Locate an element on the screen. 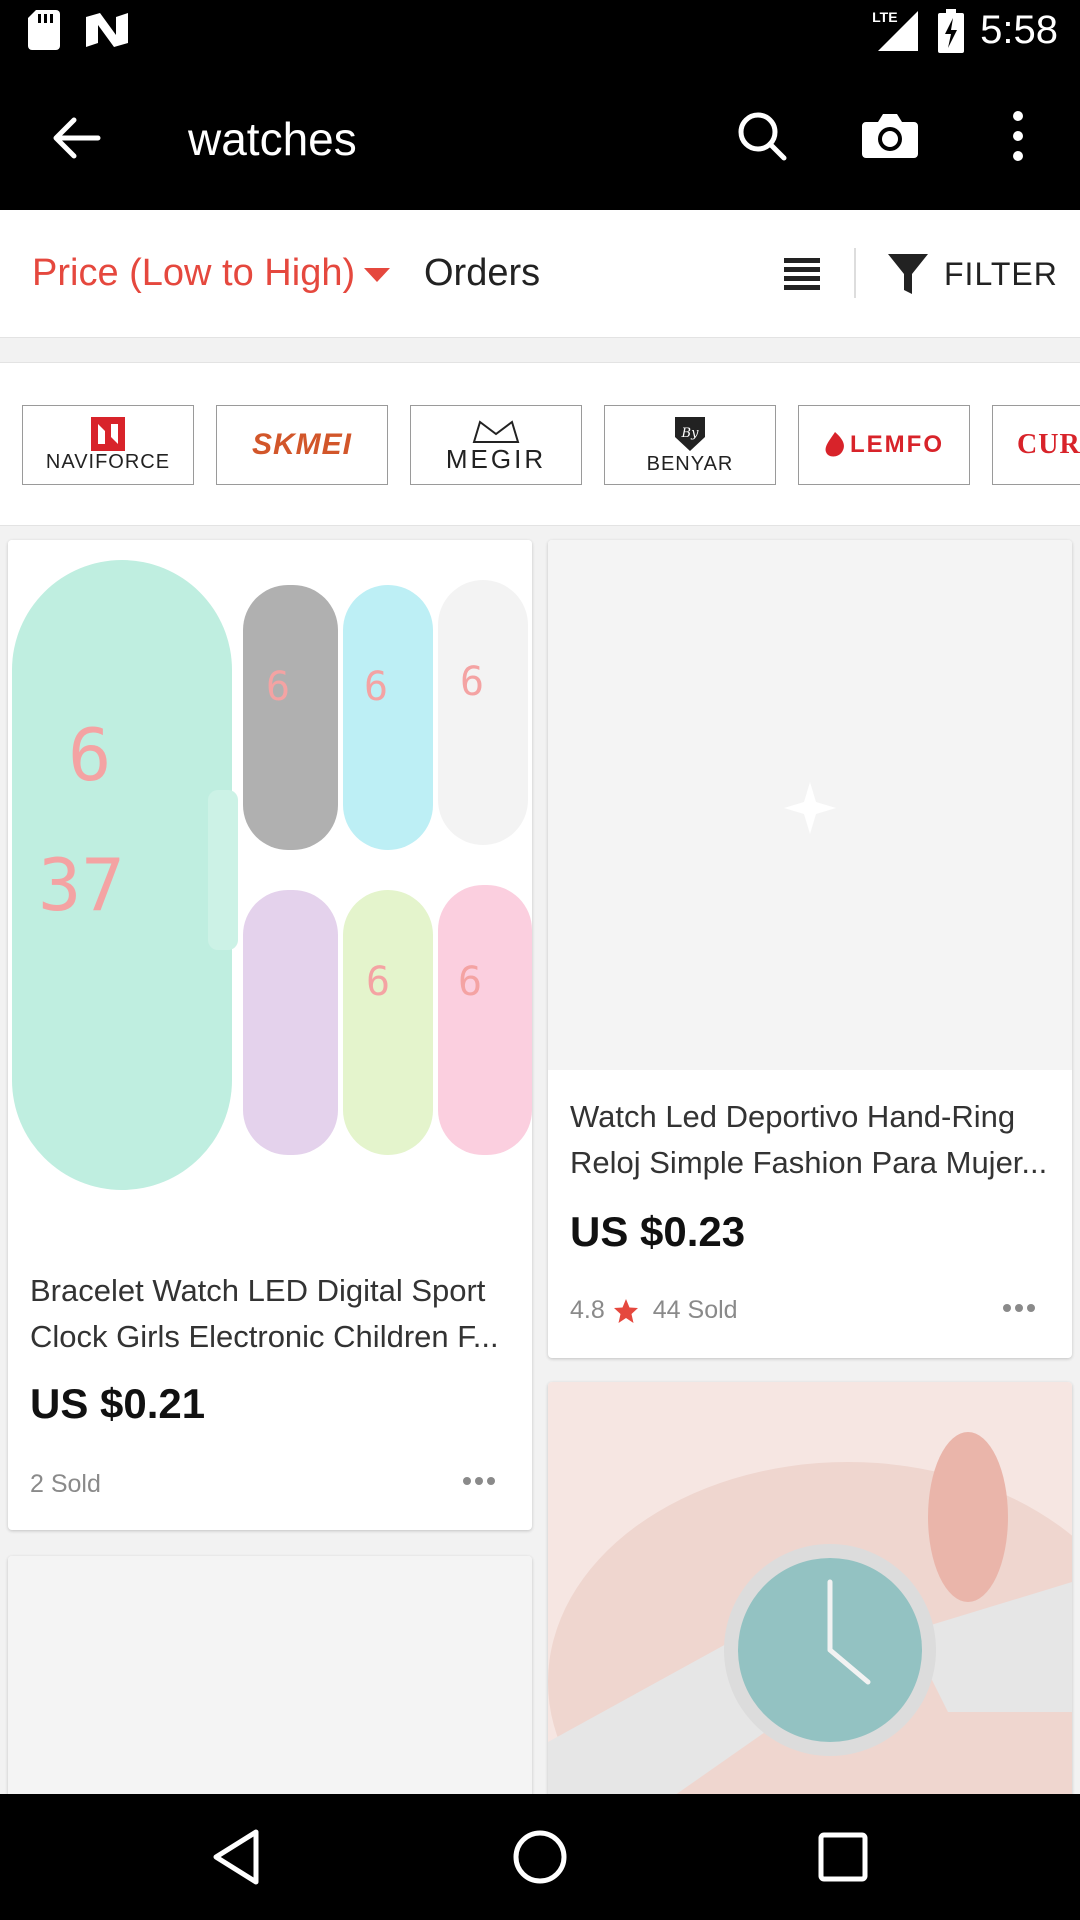 The width and height of the screenshot is (1080, 1920). svg-text: By is located at coordinates (690, 433).